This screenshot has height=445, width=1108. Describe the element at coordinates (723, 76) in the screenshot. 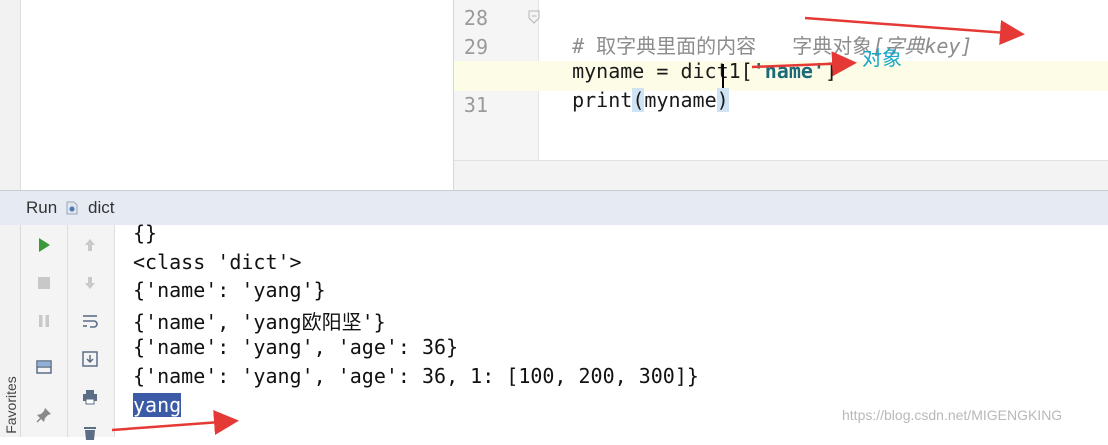

I see `text-caret` at that location.